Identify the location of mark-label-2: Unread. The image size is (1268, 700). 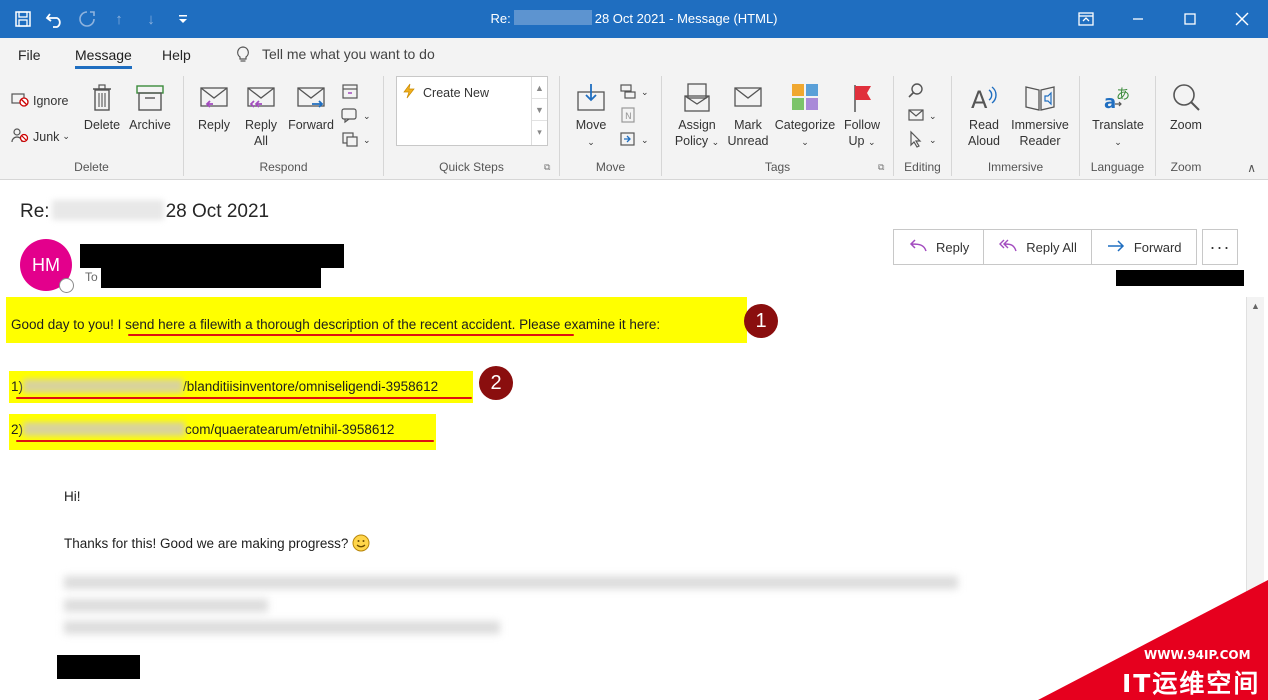
(748, 141).